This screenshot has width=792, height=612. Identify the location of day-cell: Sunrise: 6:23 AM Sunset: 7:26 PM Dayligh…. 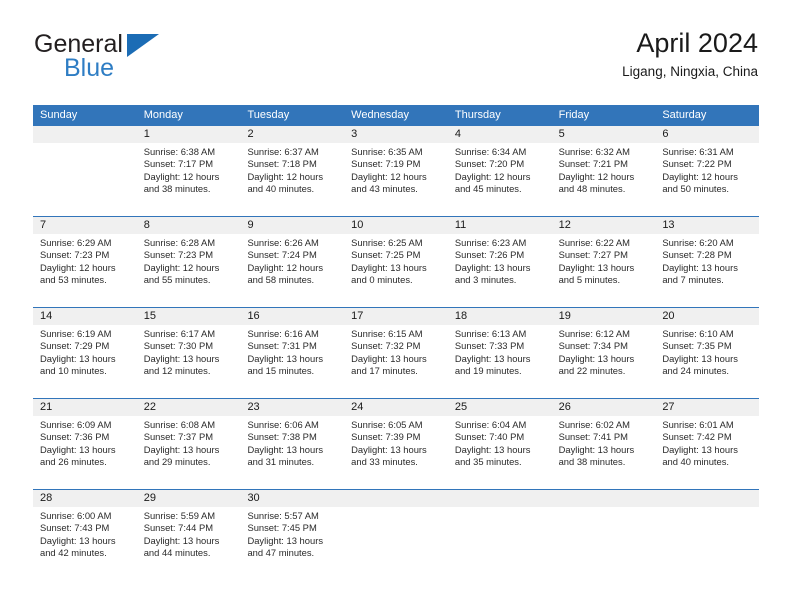
(500, 270).